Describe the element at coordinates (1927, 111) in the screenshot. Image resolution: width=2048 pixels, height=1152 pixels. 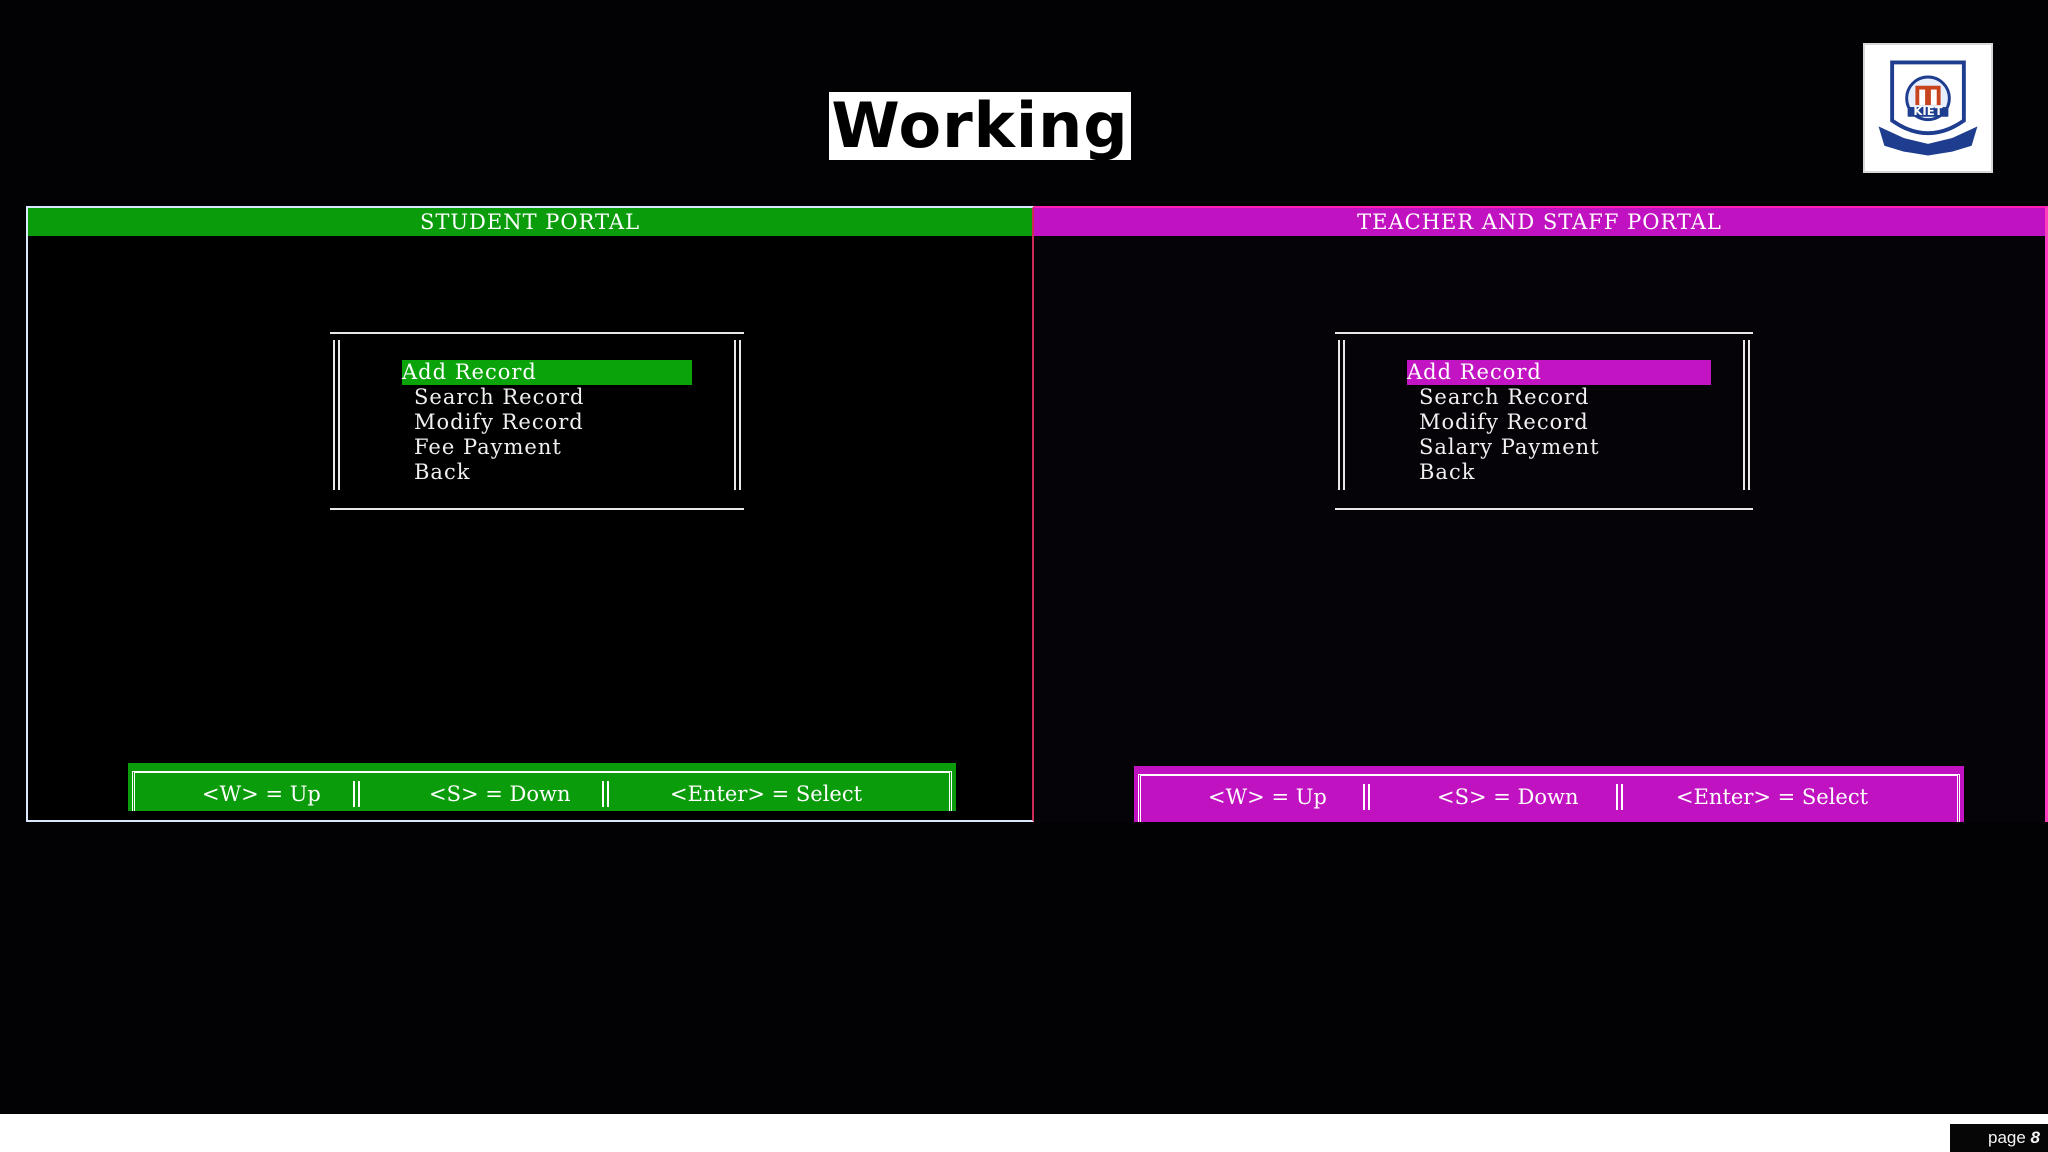
I see `logo-badge-text: KIET` at that location.